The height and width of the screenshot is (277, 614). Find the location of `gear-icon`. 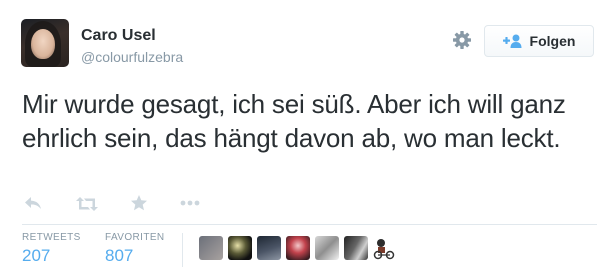

gear-icon is located at coordinates (462, 40).